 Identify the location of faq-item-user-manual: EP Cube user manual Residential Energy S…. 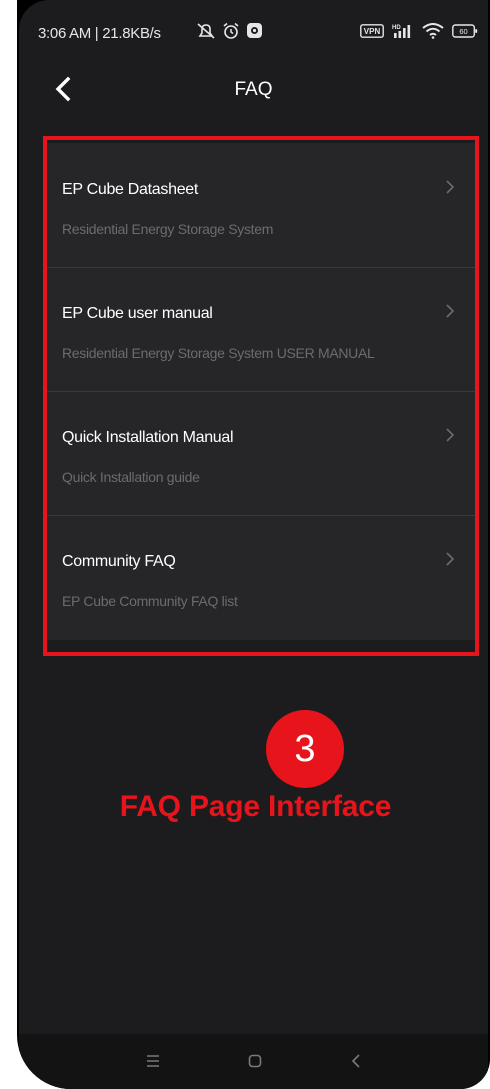
(261, 329).